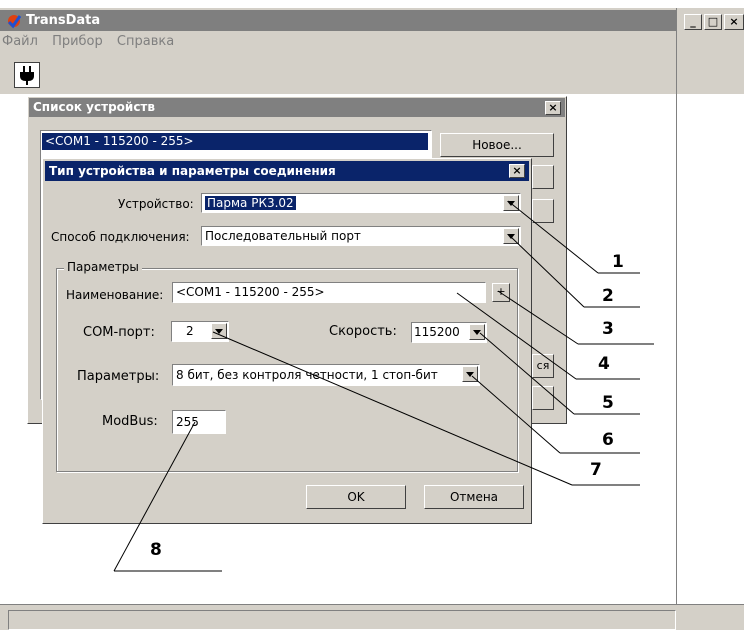  What do you see at coordinates (604, 364) in the screenshot?
I see `callout-4: 4` at bounding box center [604, 364].